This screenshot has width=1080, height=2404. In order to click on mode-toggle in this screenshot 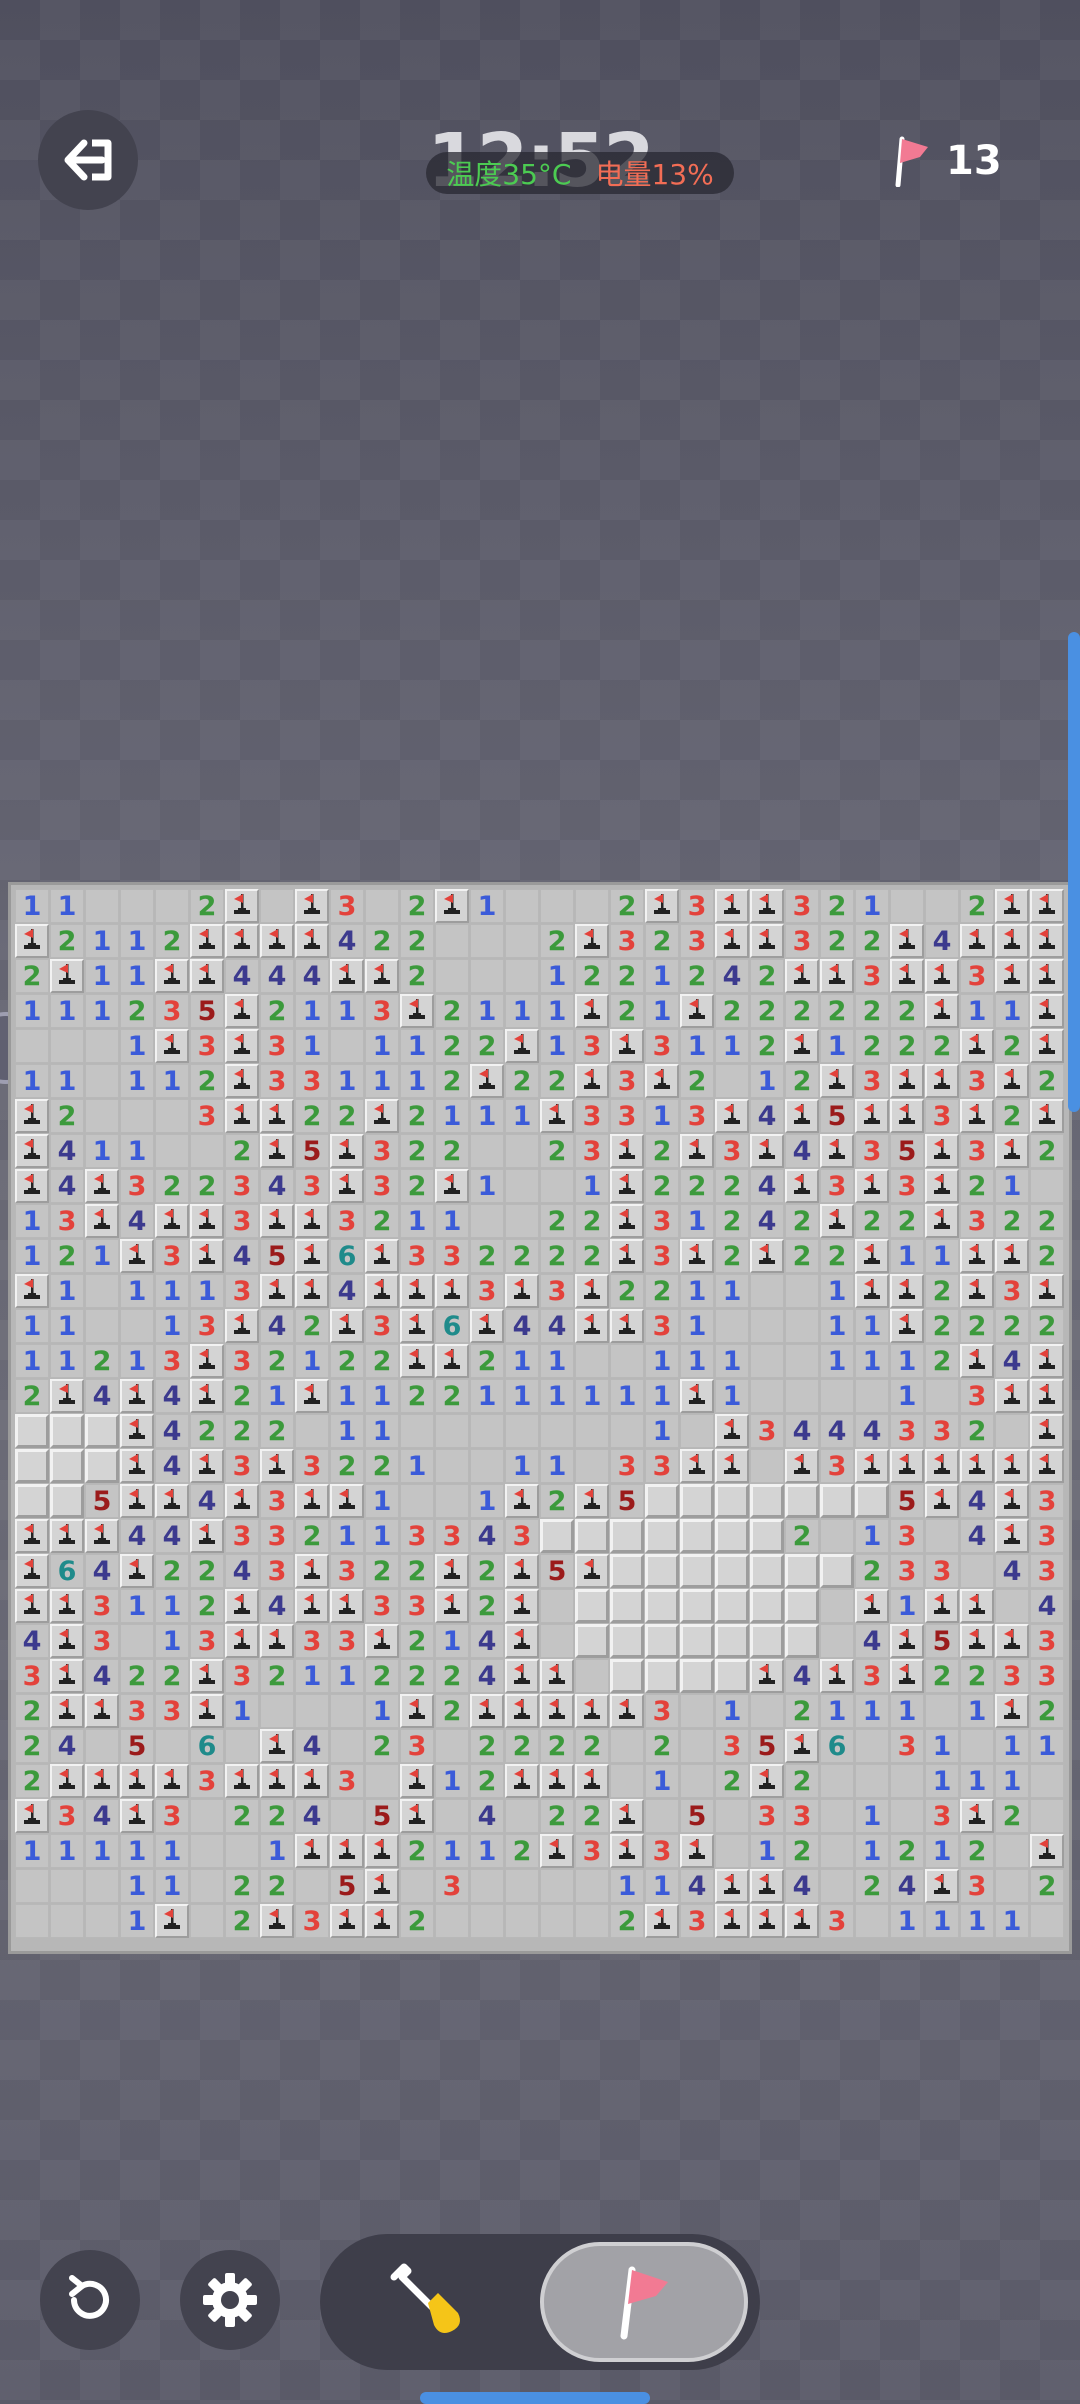, I will do `click(540, 2302)`.